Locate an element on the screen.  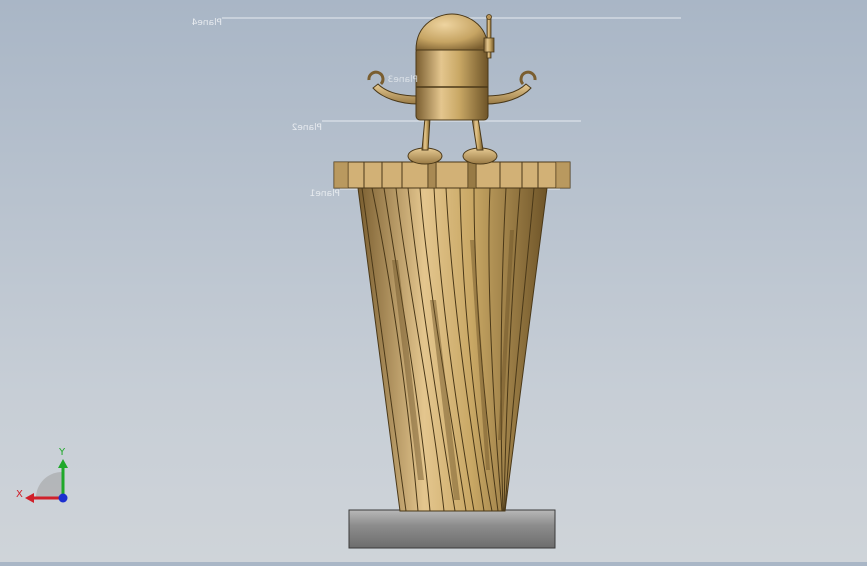
robot-right-claw is located at coordinates (528, 78).